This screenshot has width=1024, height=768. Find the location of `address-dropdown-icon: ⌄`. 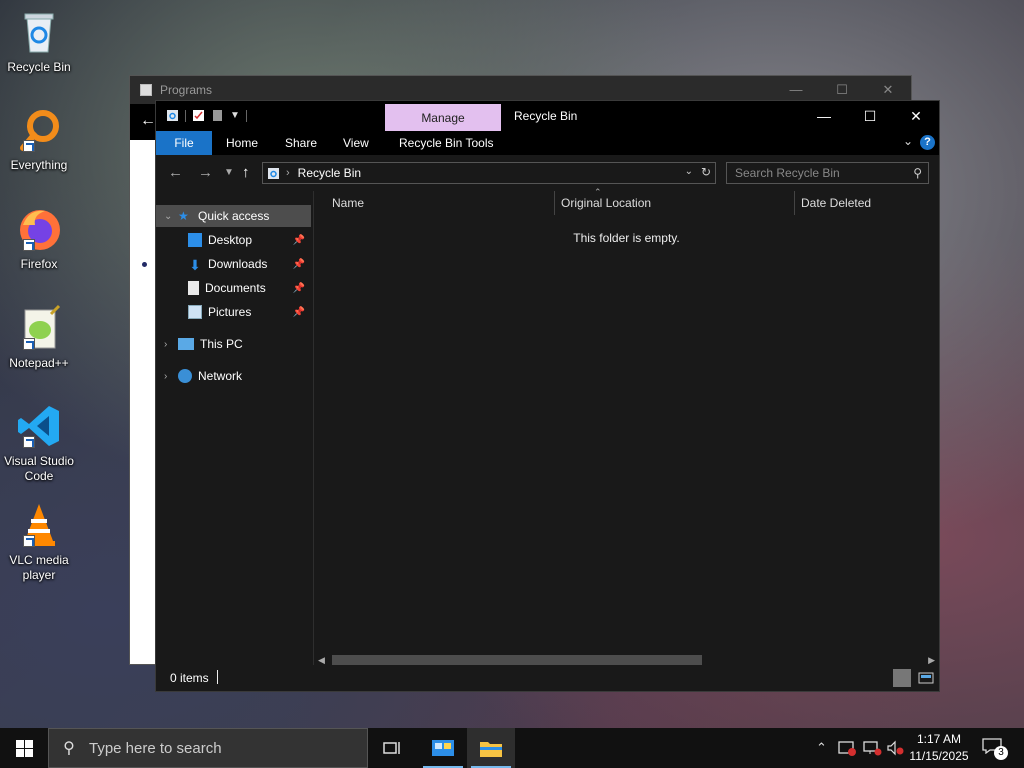

address-dropdown-icon: ⌄ is located at coordinates (689, 171).